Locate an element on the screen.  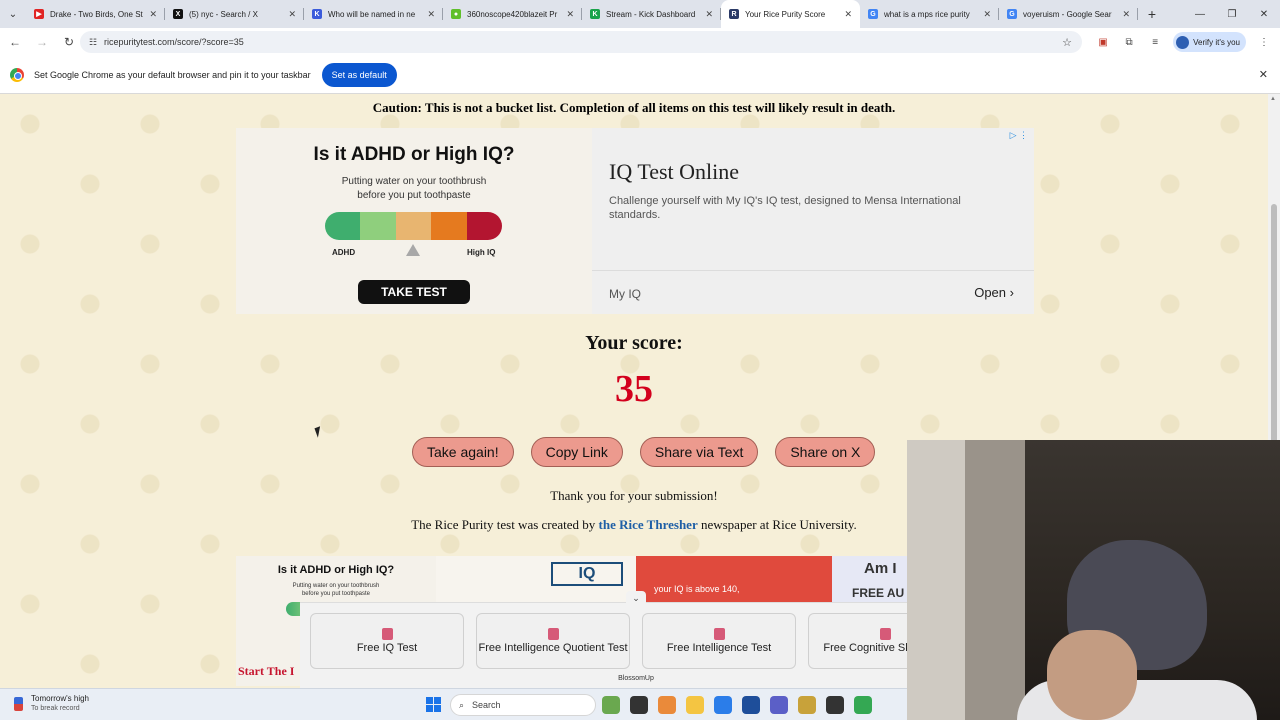
tab-title: Drake - Two Birds, One St is located at coordinates (96, 14).